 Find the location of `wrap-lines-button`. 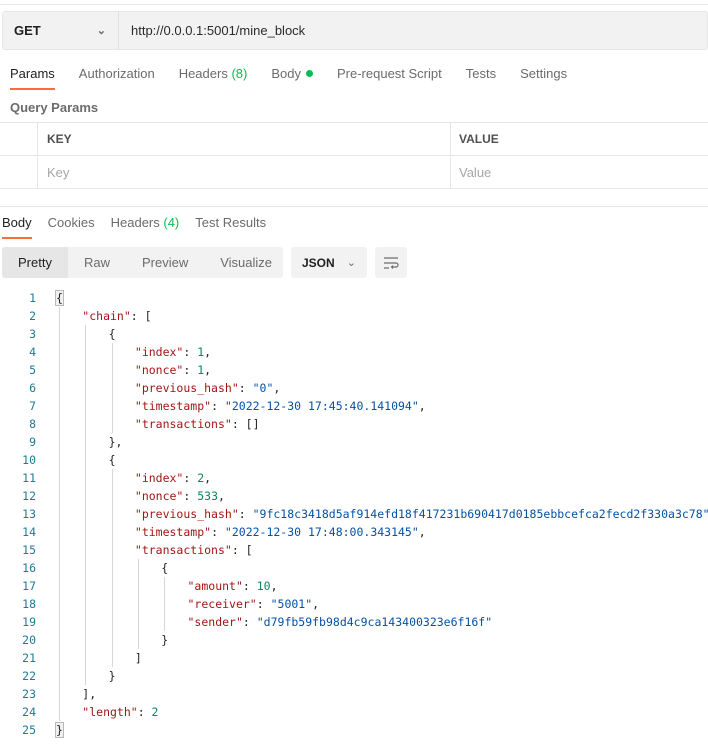

wrap-lines-button is located at coordinates (391, 262).